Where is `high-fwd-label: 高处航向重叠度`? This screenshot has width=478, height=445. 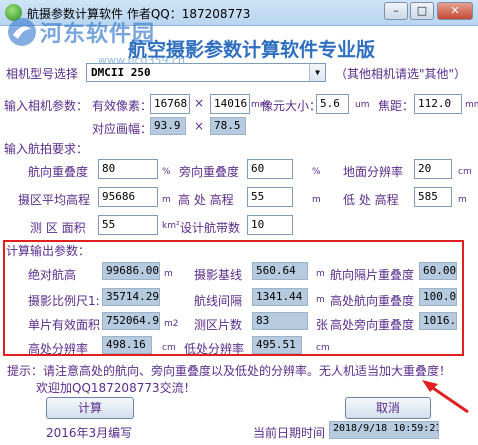 high-fwd-label: 高处航向重叠度 is located at coordinates (372, 301).